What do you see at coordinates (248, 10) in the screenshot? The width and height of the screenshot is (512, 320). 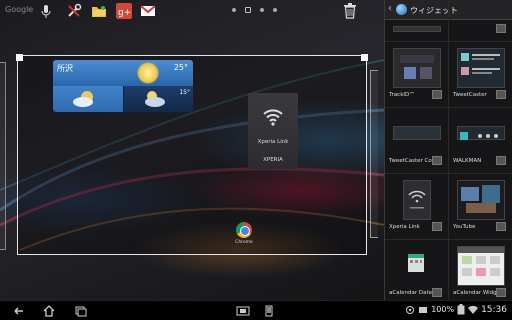 I see `home-page-dot` at bounding box center [248, 10].